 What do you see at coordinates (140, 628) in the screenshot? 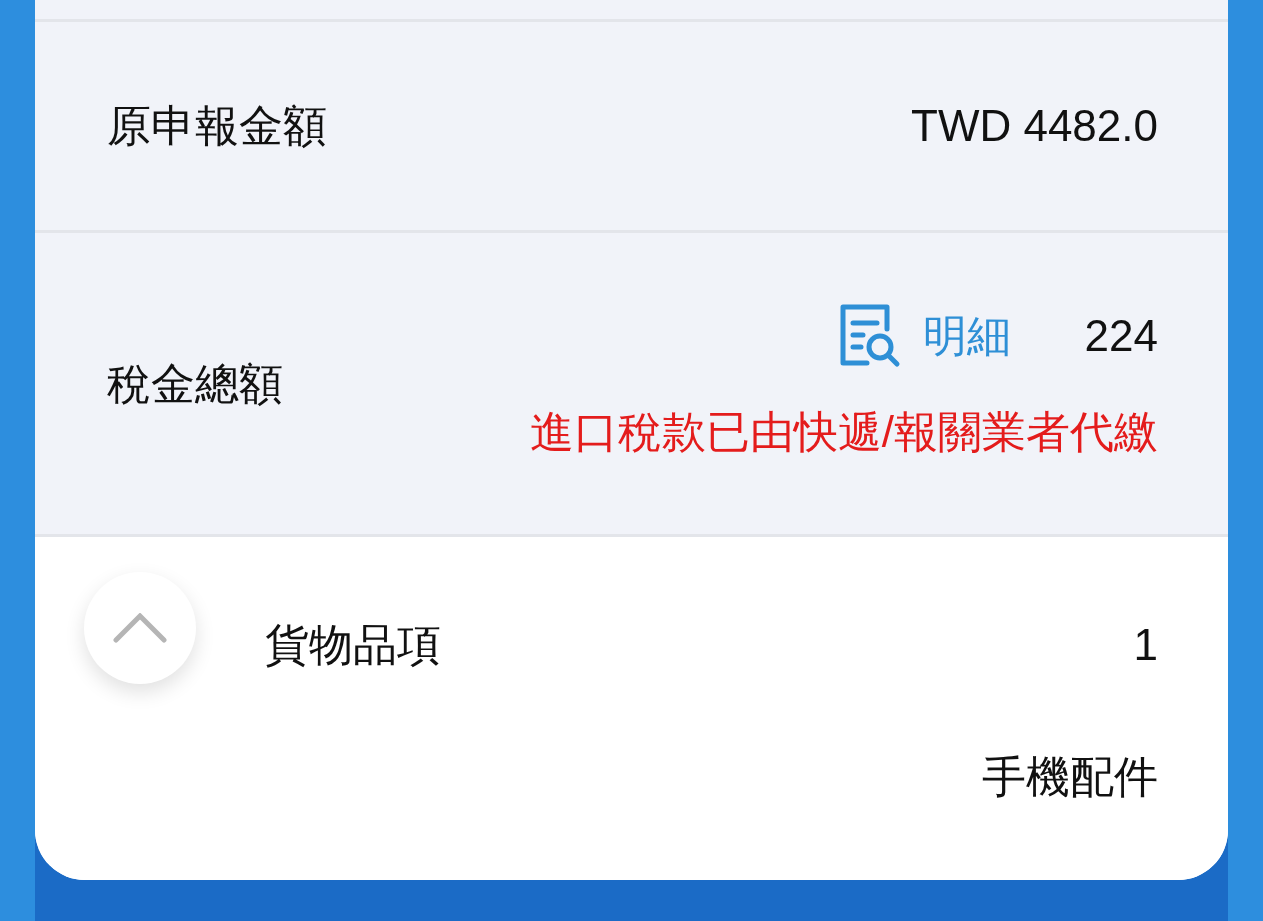
I see `chevron-up-icon` at bounding box center [140, 628].